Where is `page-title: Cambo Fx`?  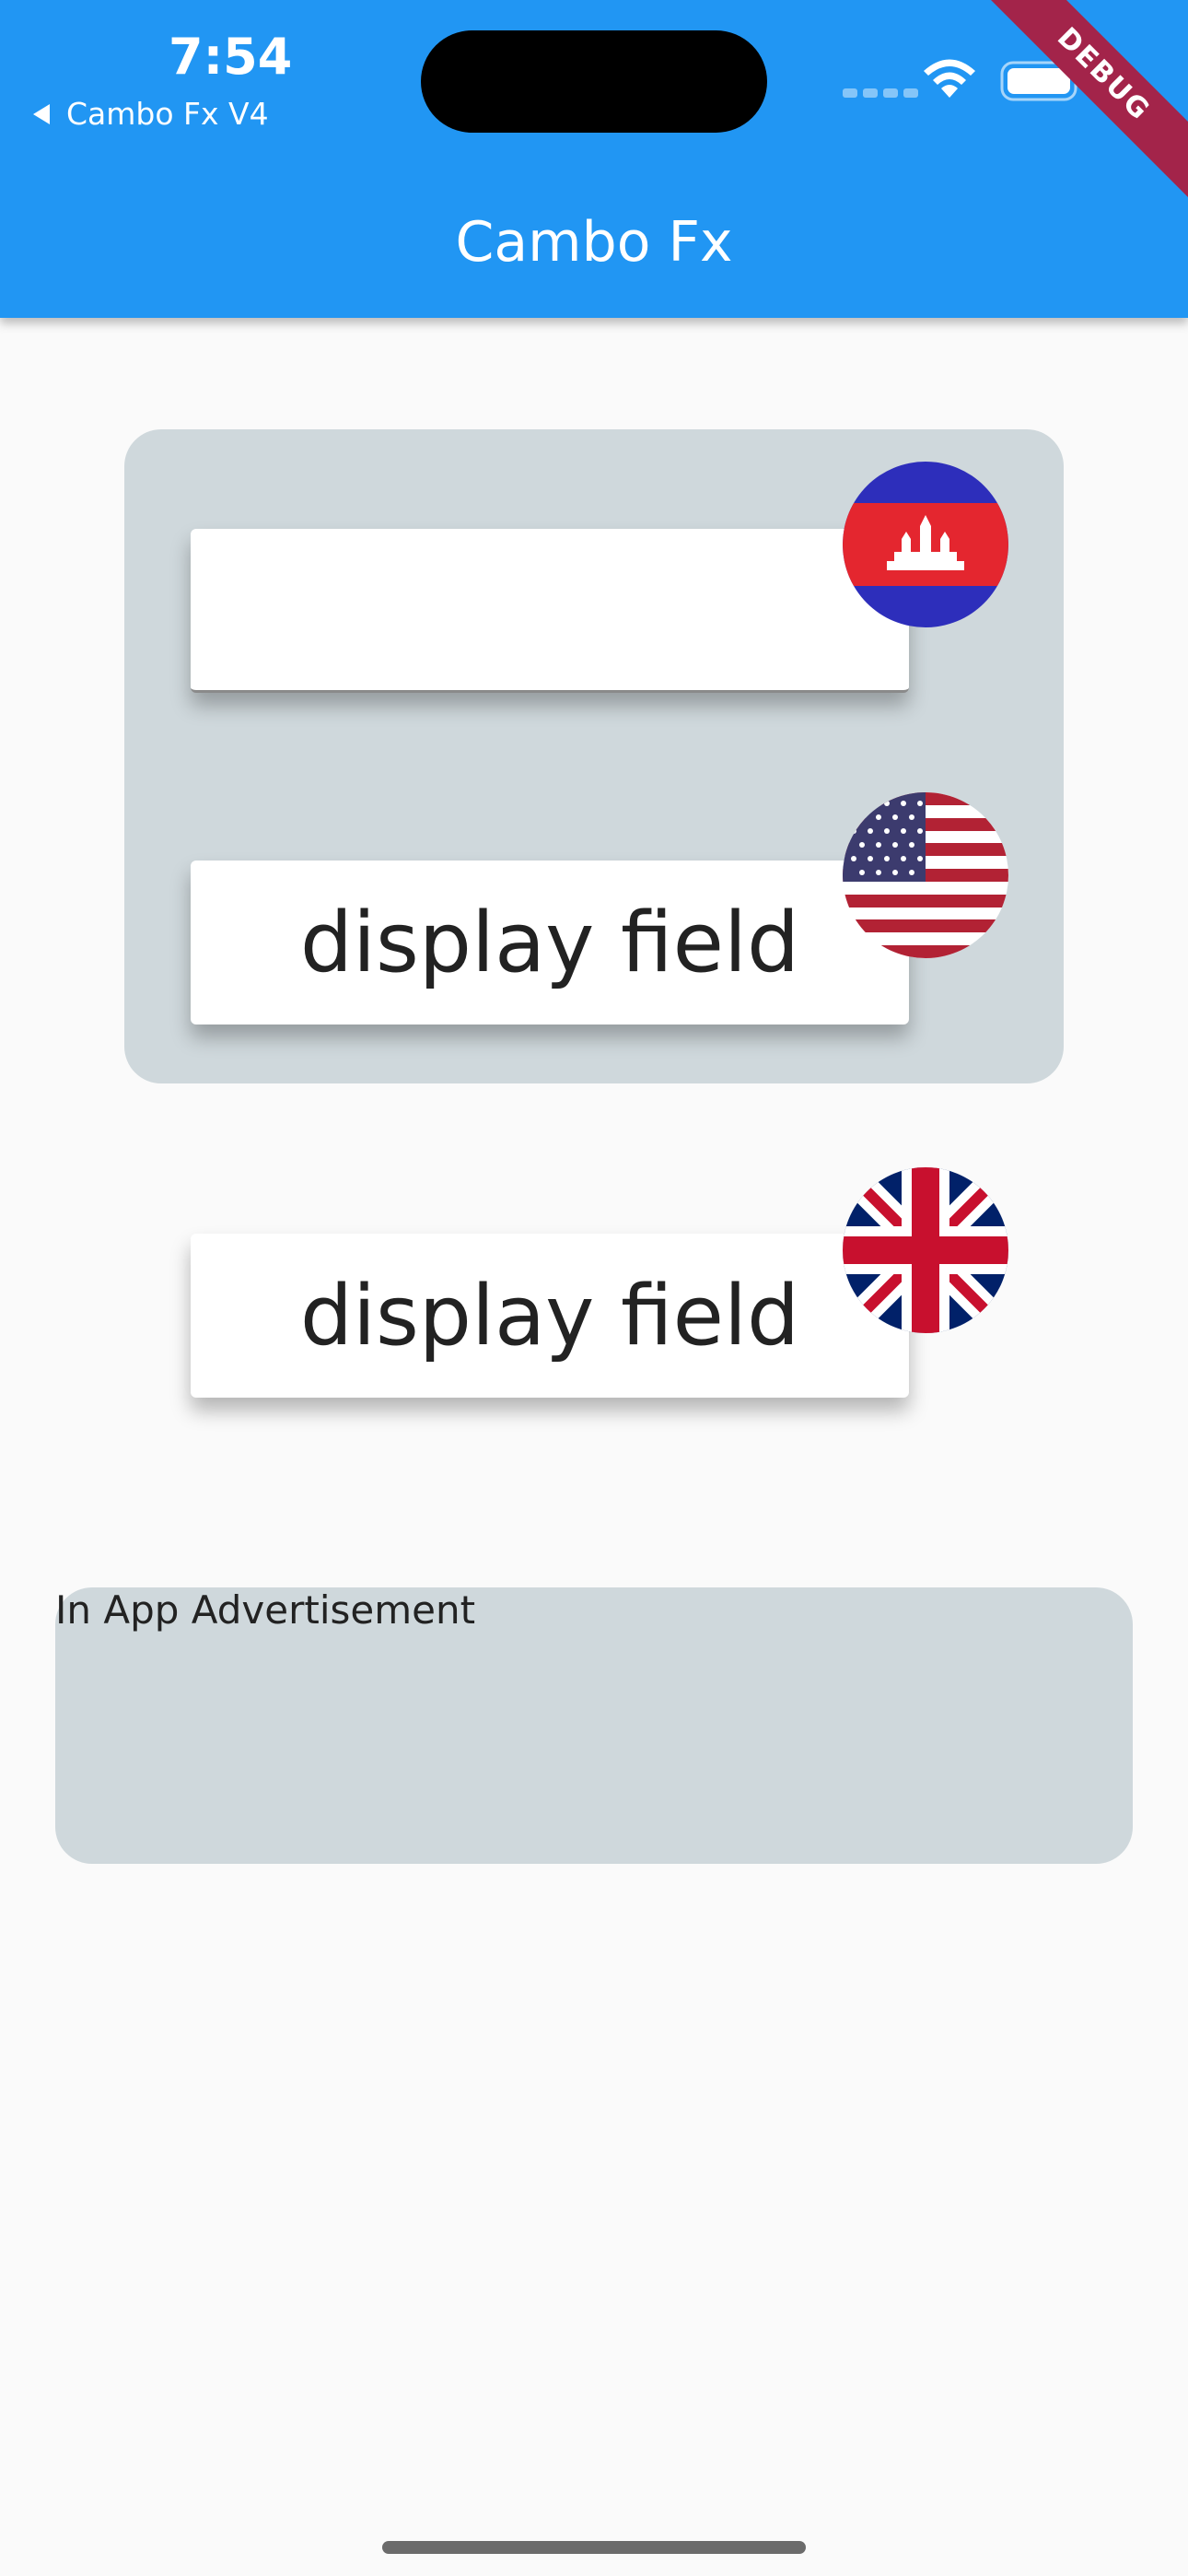
page-title: Cambo Fx is located at coordinates (594, 243).